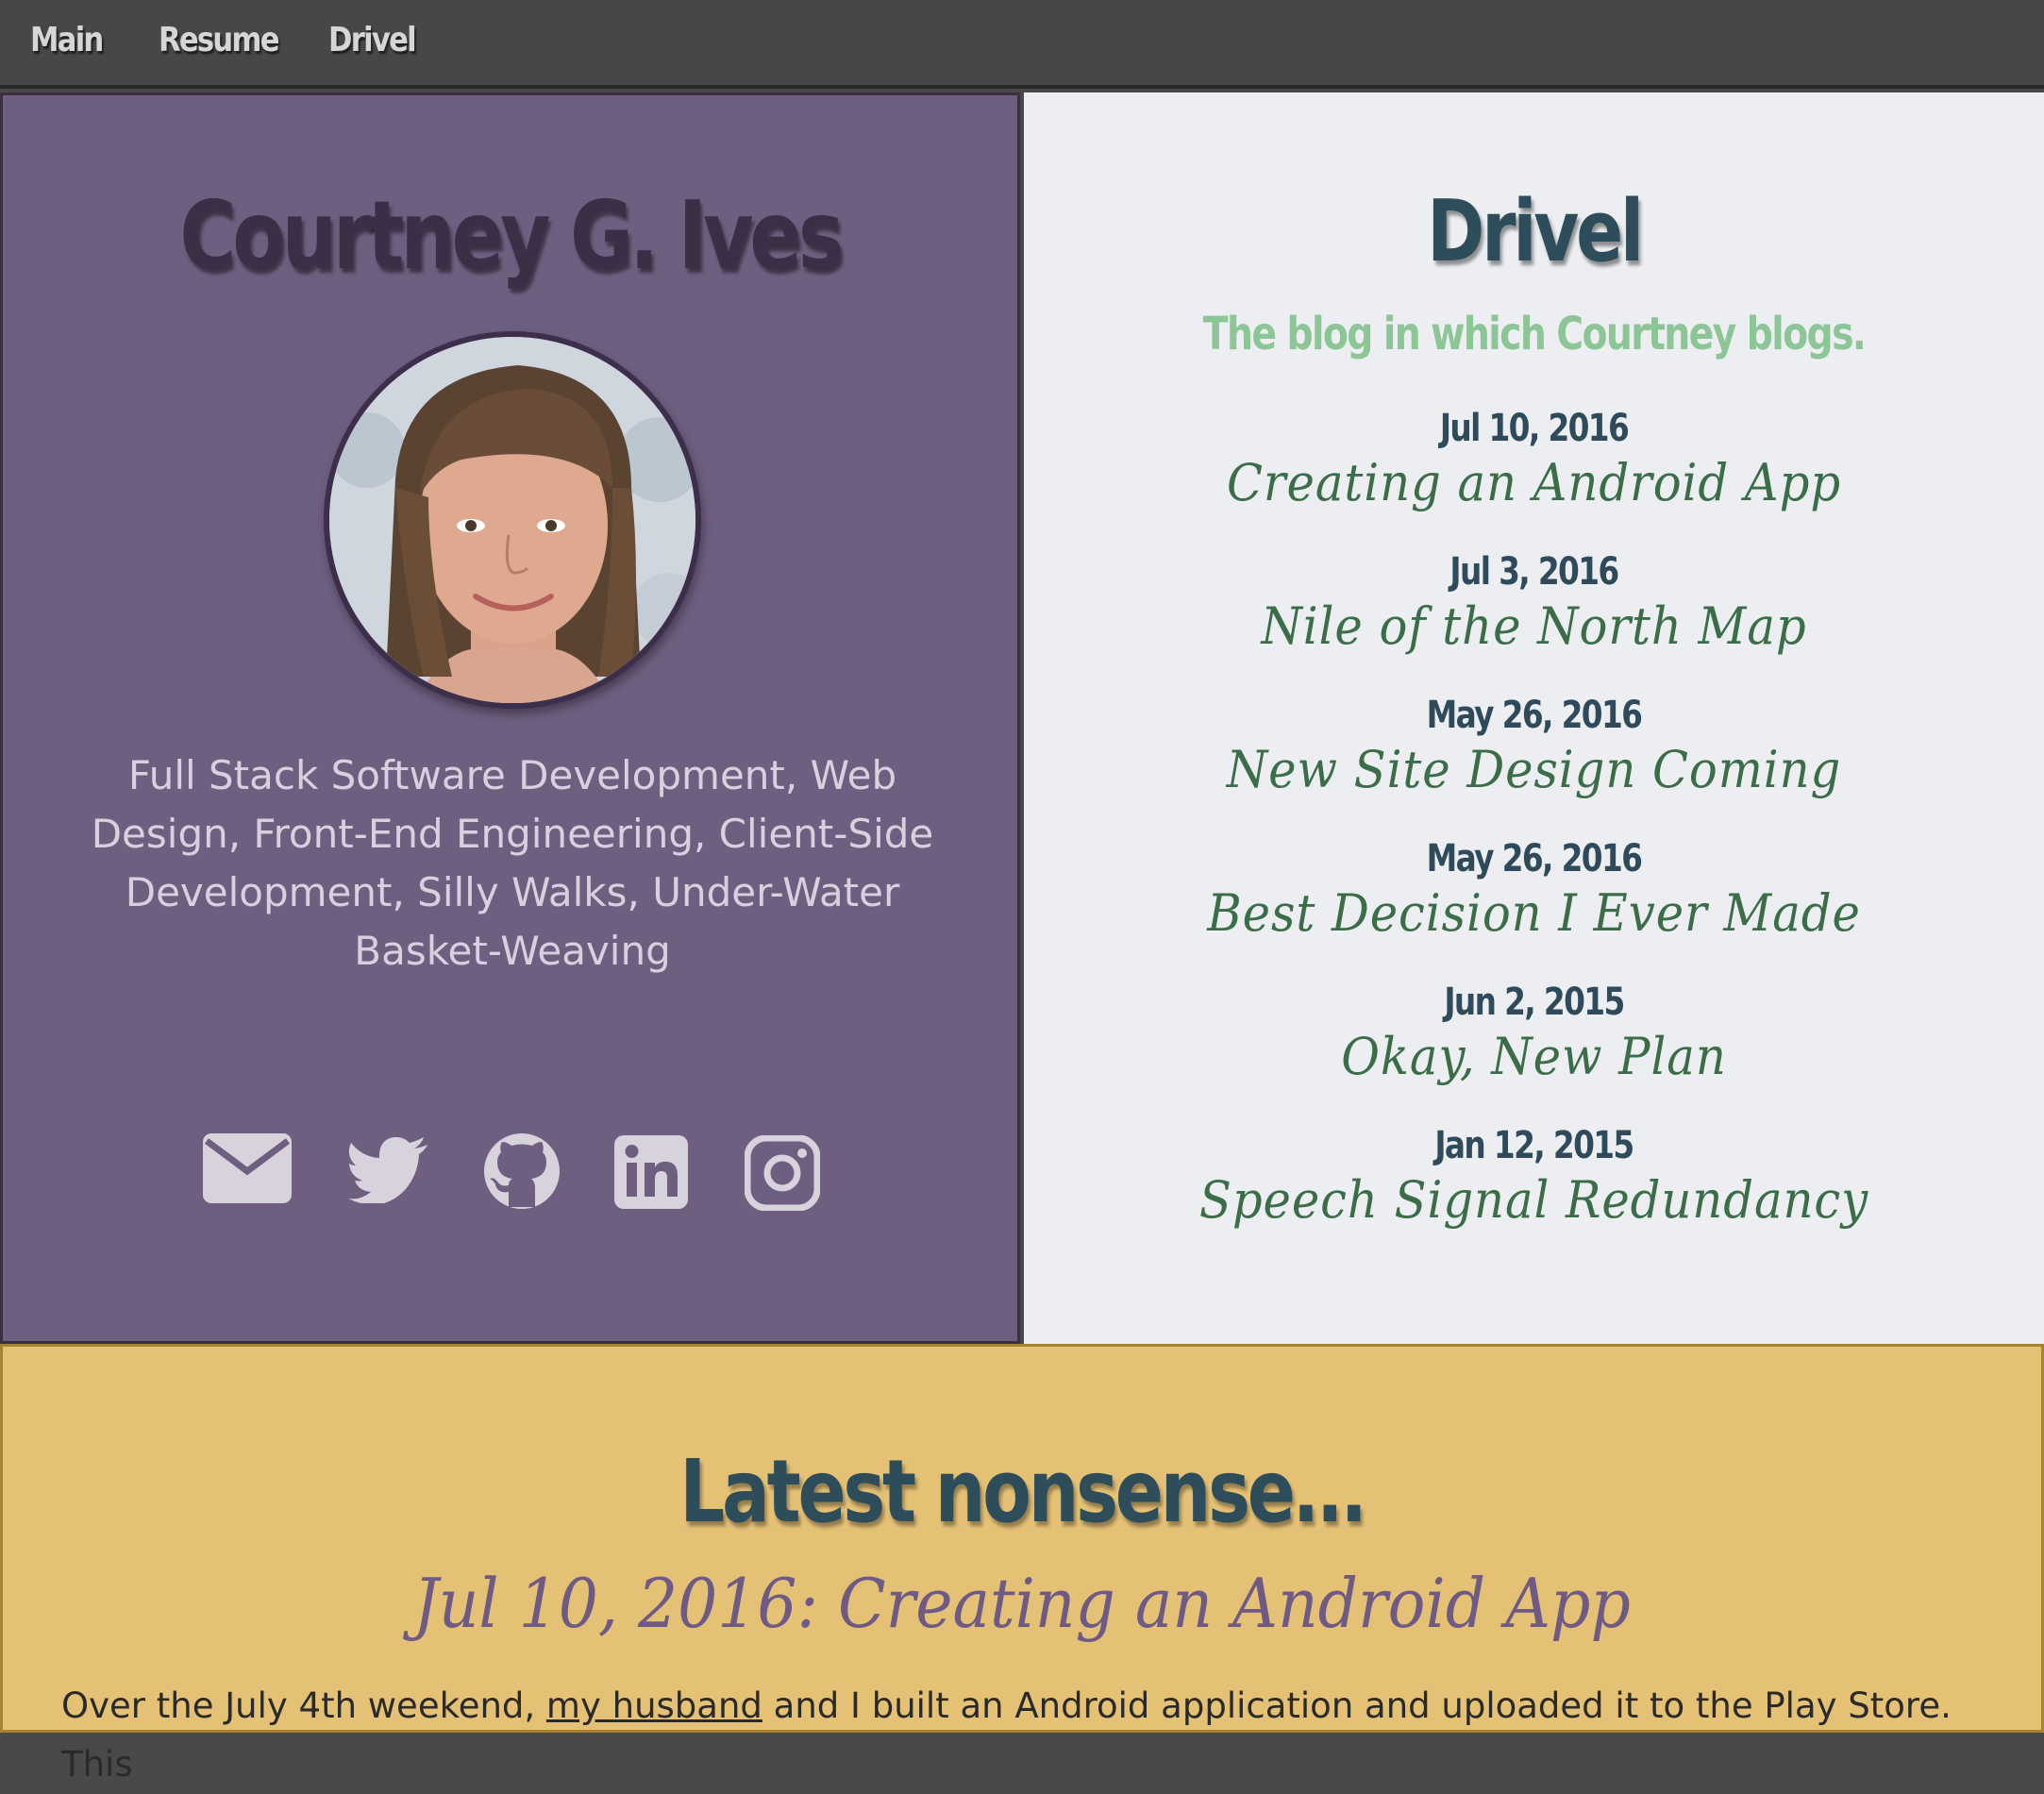 This screenshot has width=2044, height=1794. I want to click on post-title-link: Okay, New Plan, so click(1533, 1057).